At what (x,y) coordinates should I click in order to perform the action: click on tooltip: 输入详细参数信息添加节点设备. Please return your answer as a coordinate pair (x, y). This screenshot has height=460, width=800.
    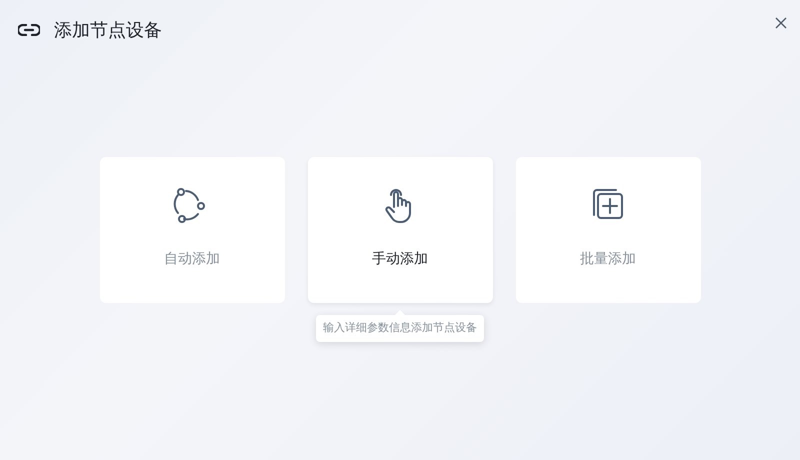
    Looking at the image, I should click on (400, 328).